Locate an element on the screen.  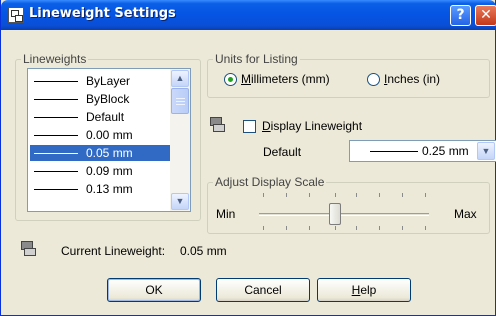
list-item-label: Default is located at coordinates (105, 117).